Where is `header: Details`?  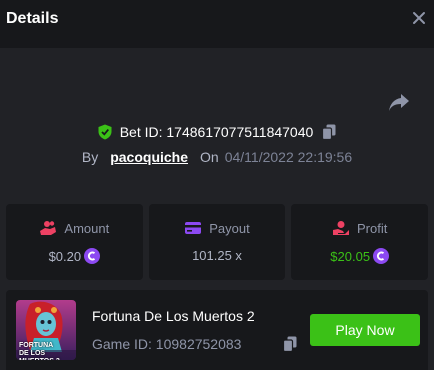 header: Details is located at coordinates (217, 24).